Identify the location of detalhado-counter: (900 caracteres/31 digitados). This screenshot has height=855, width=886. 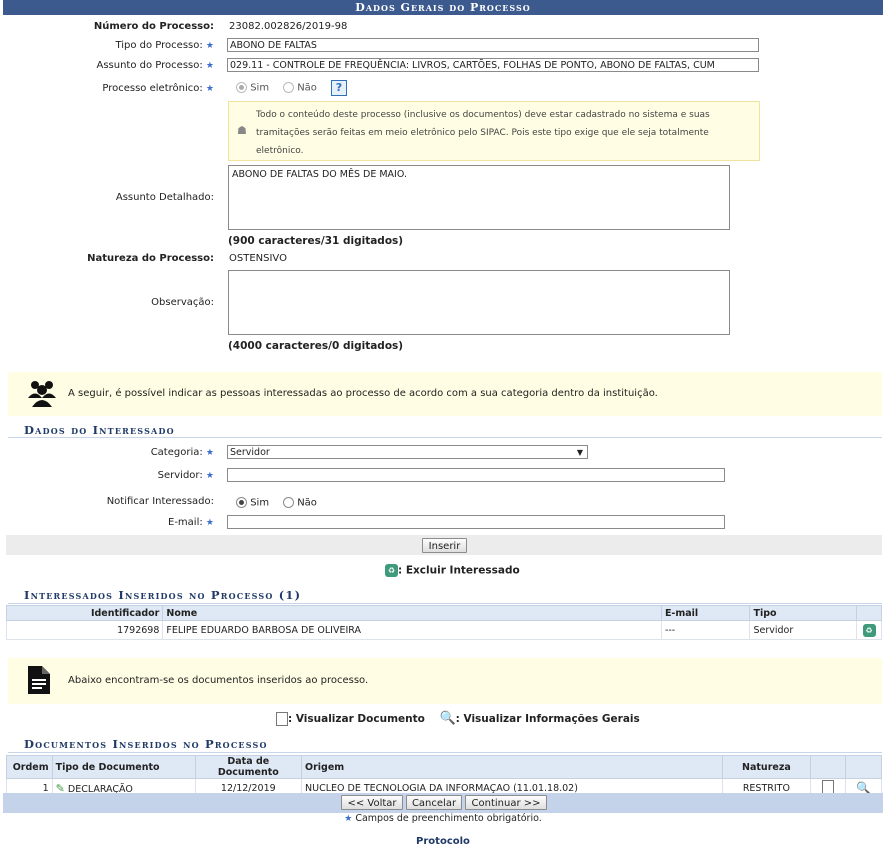
(316, 241).